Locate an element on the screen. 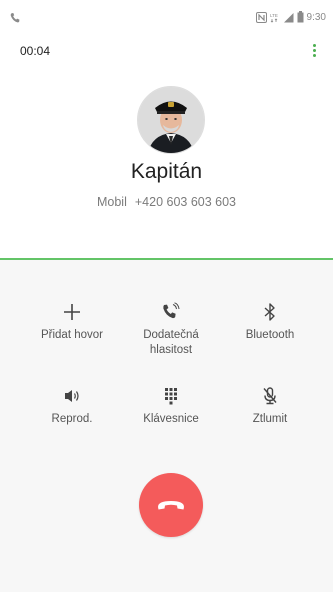  keypad-button: Klávesnice is located at coordinates (171, 405).